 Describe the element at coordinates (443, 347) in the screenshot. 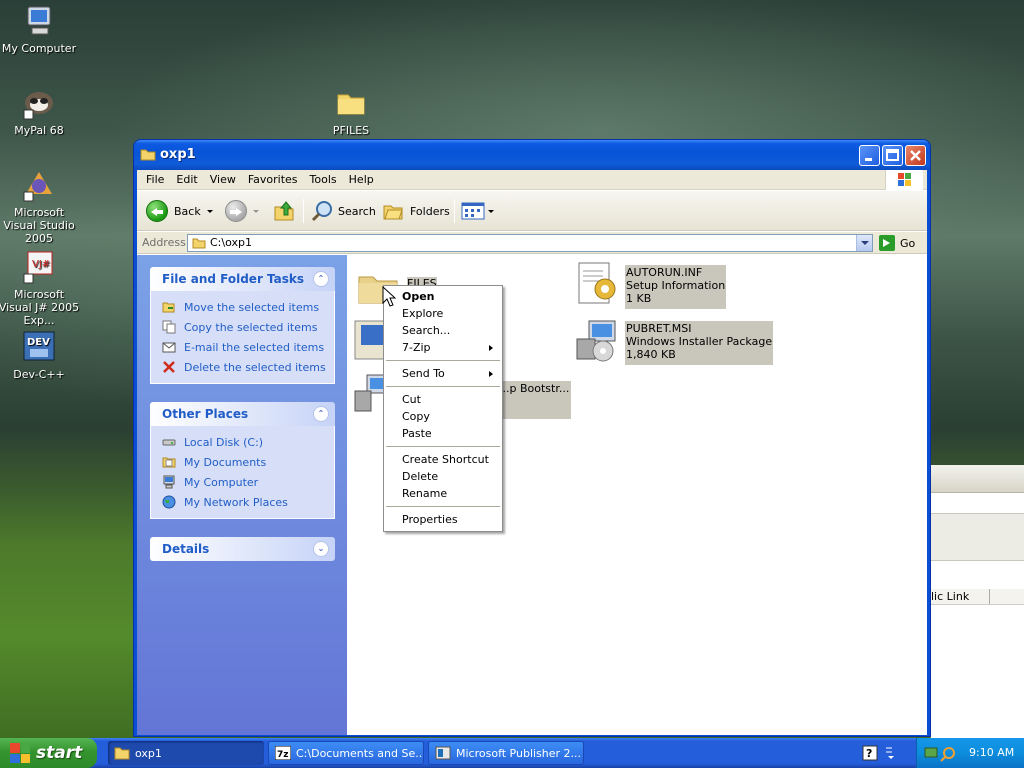

I see `menu-7zip: 7-Zip` at that location.